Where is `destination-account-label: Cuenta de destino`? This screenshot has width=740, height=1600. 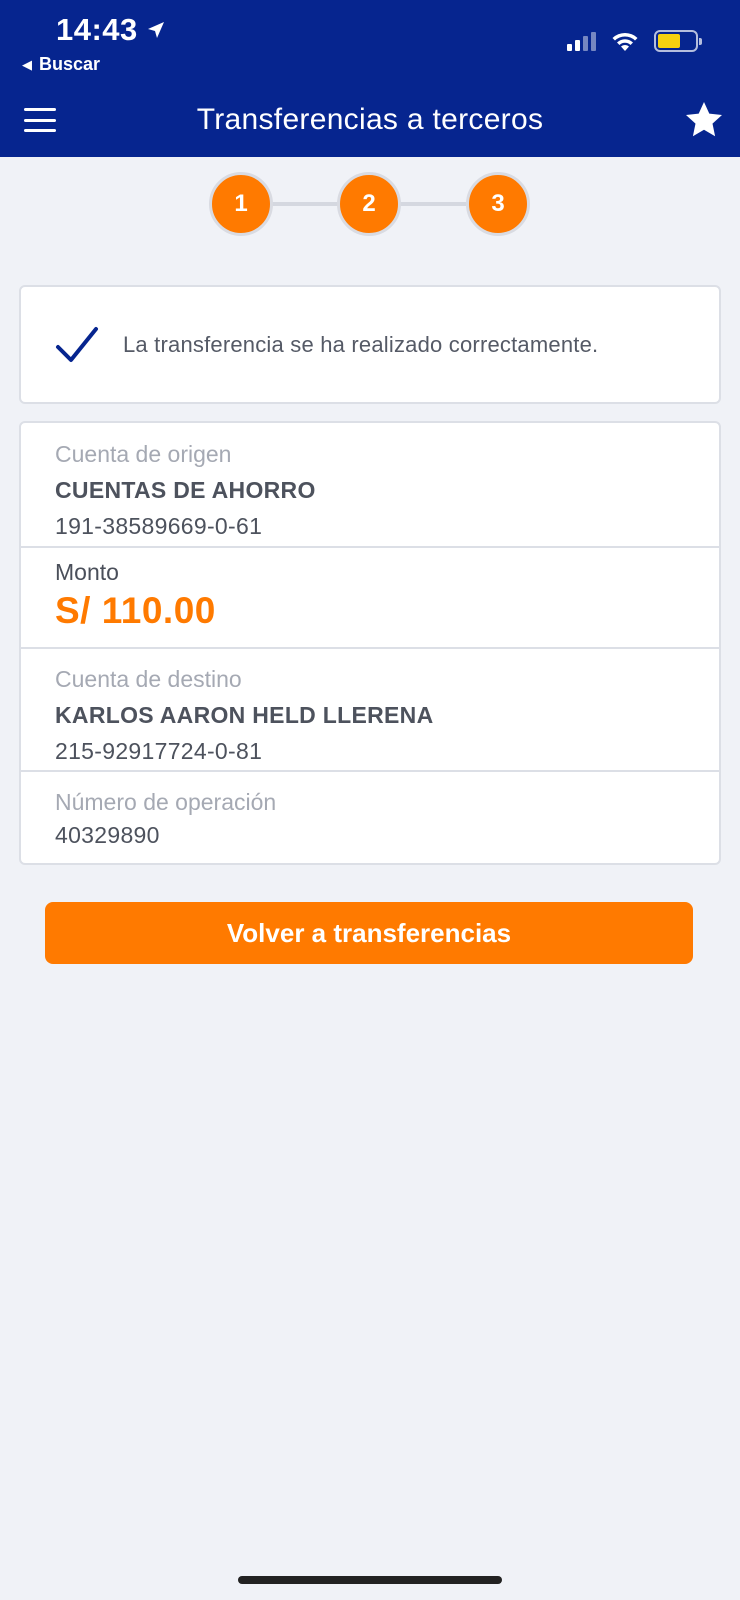 destination-account-label: Cuenta de destino is located at coordinates (148, 679).